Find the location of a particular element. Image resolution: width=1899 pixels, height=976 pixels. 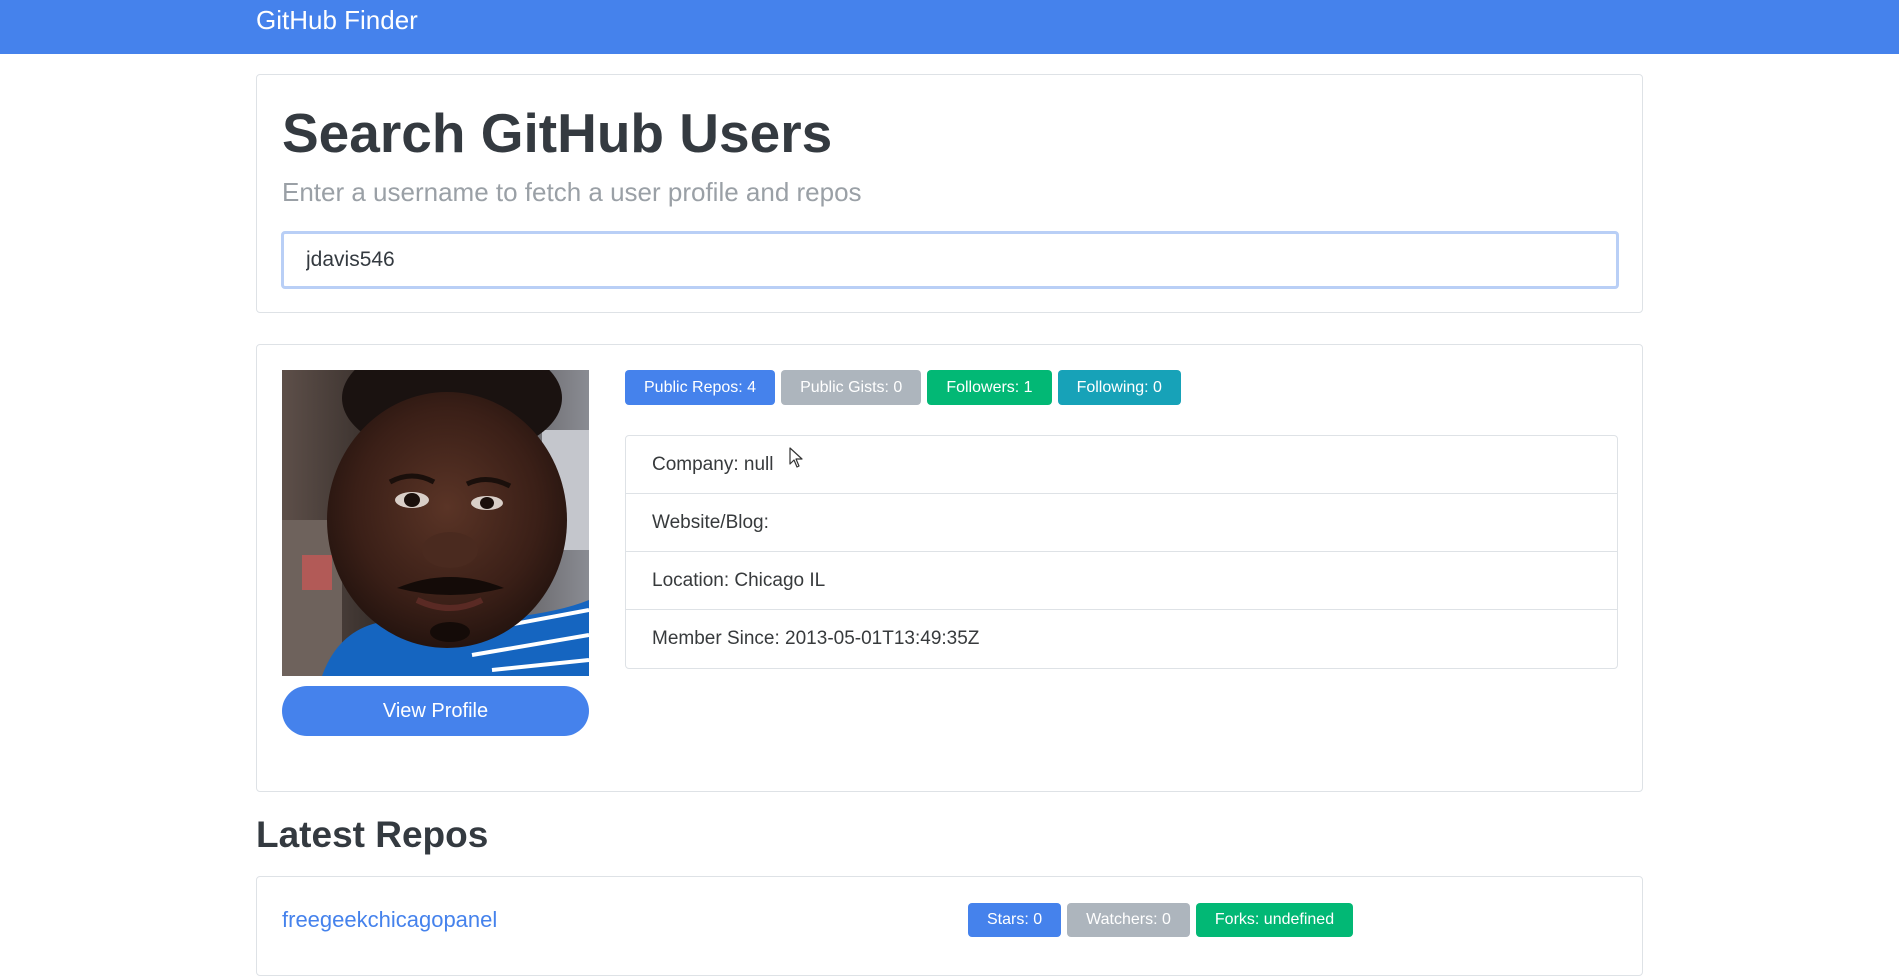

repo-forks-badge: Forks: undefined is located at coordinates (1274, 920).